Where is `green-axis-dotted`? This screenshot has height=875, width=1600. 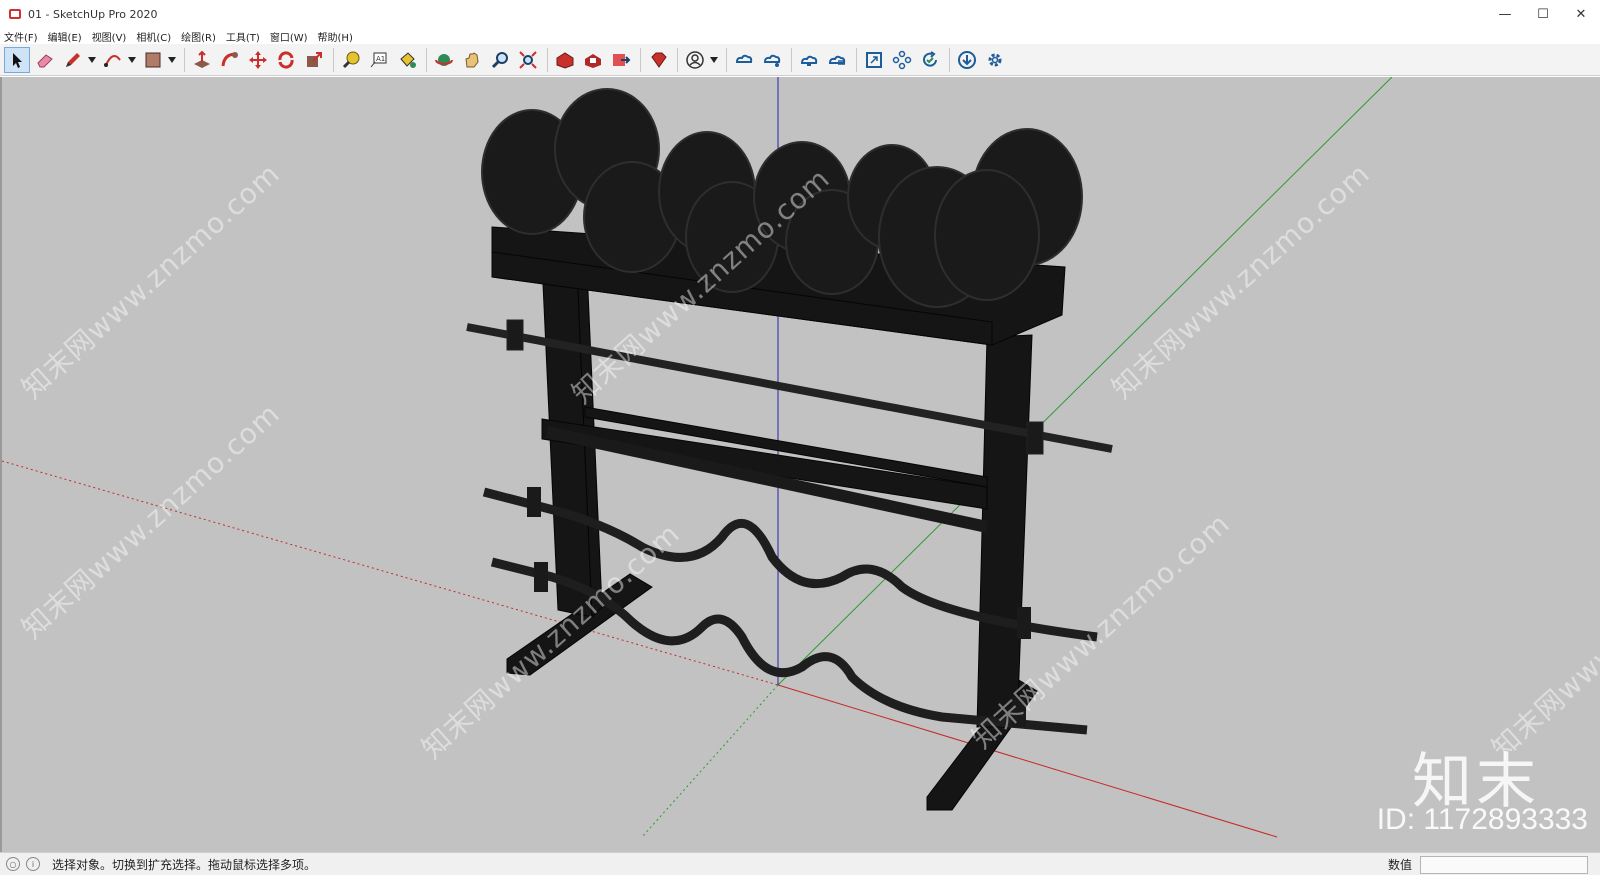
green-axis-dotted is located at coordinates (710, 761).